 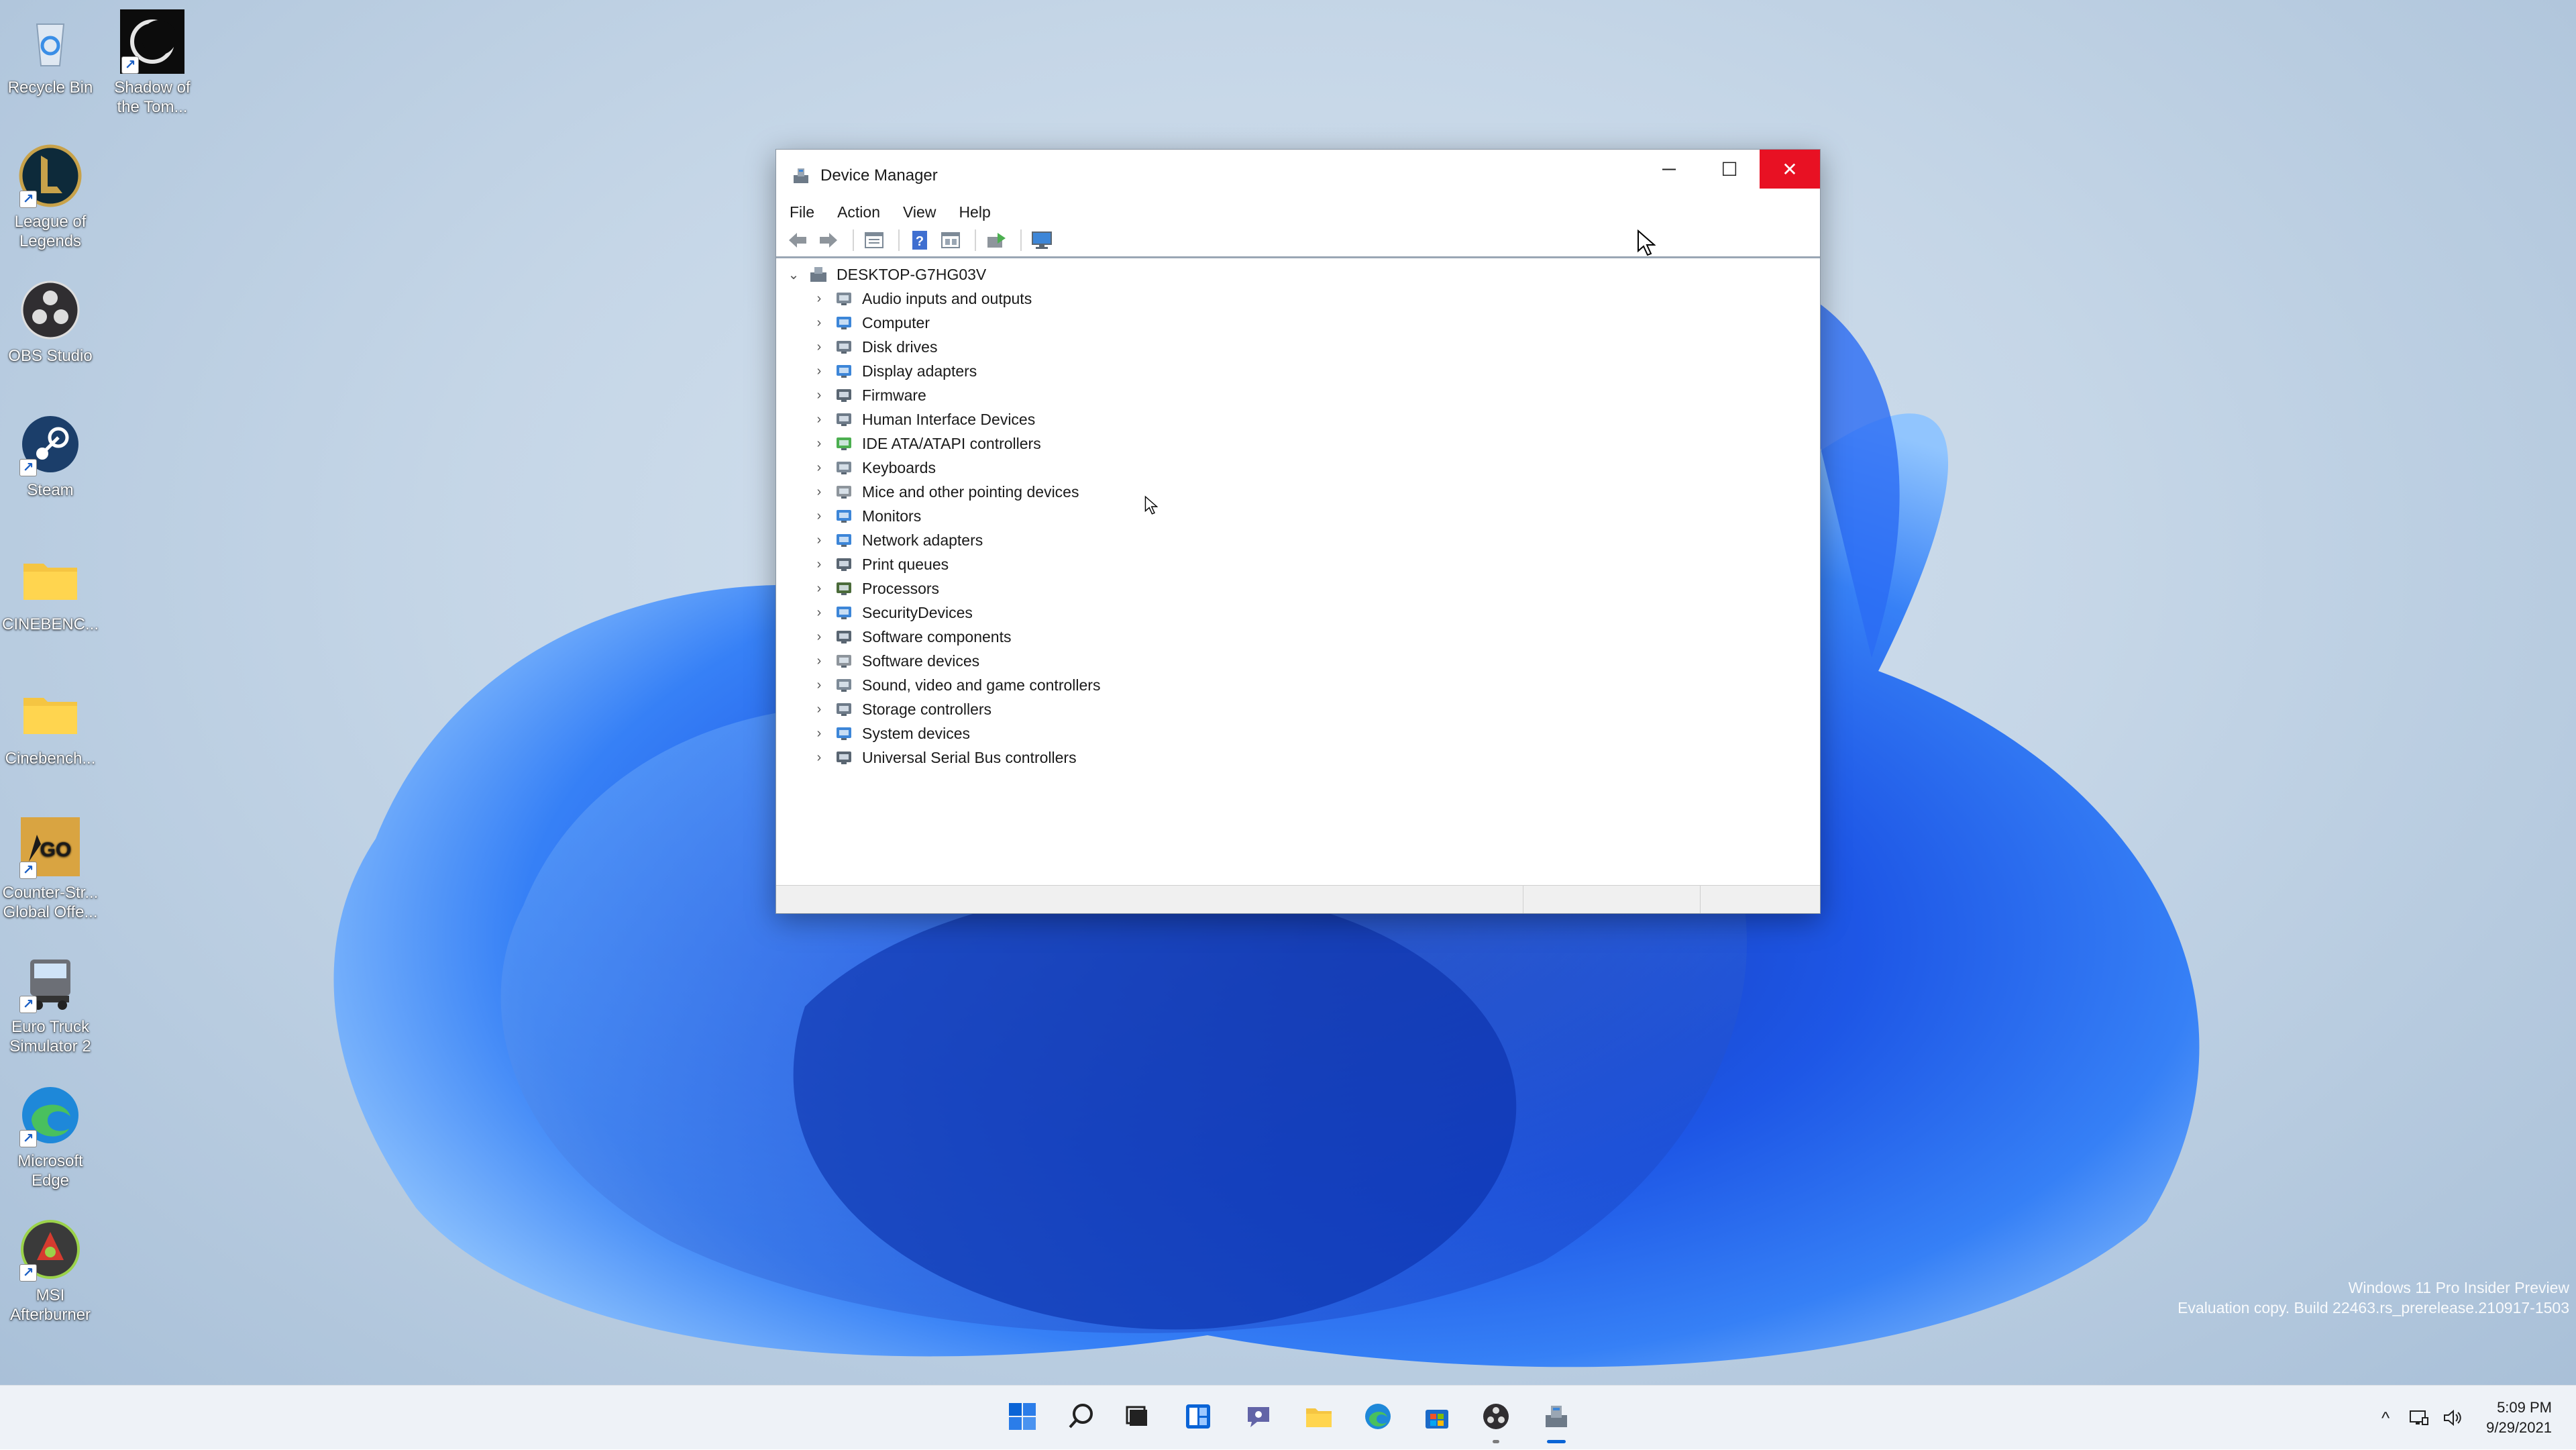 What do you see at coordinates (1298, 685) in the screenshot?
I see `tree-item-sound-controller: › Sound, video and game controllers` at bounding box center [1298, 685].